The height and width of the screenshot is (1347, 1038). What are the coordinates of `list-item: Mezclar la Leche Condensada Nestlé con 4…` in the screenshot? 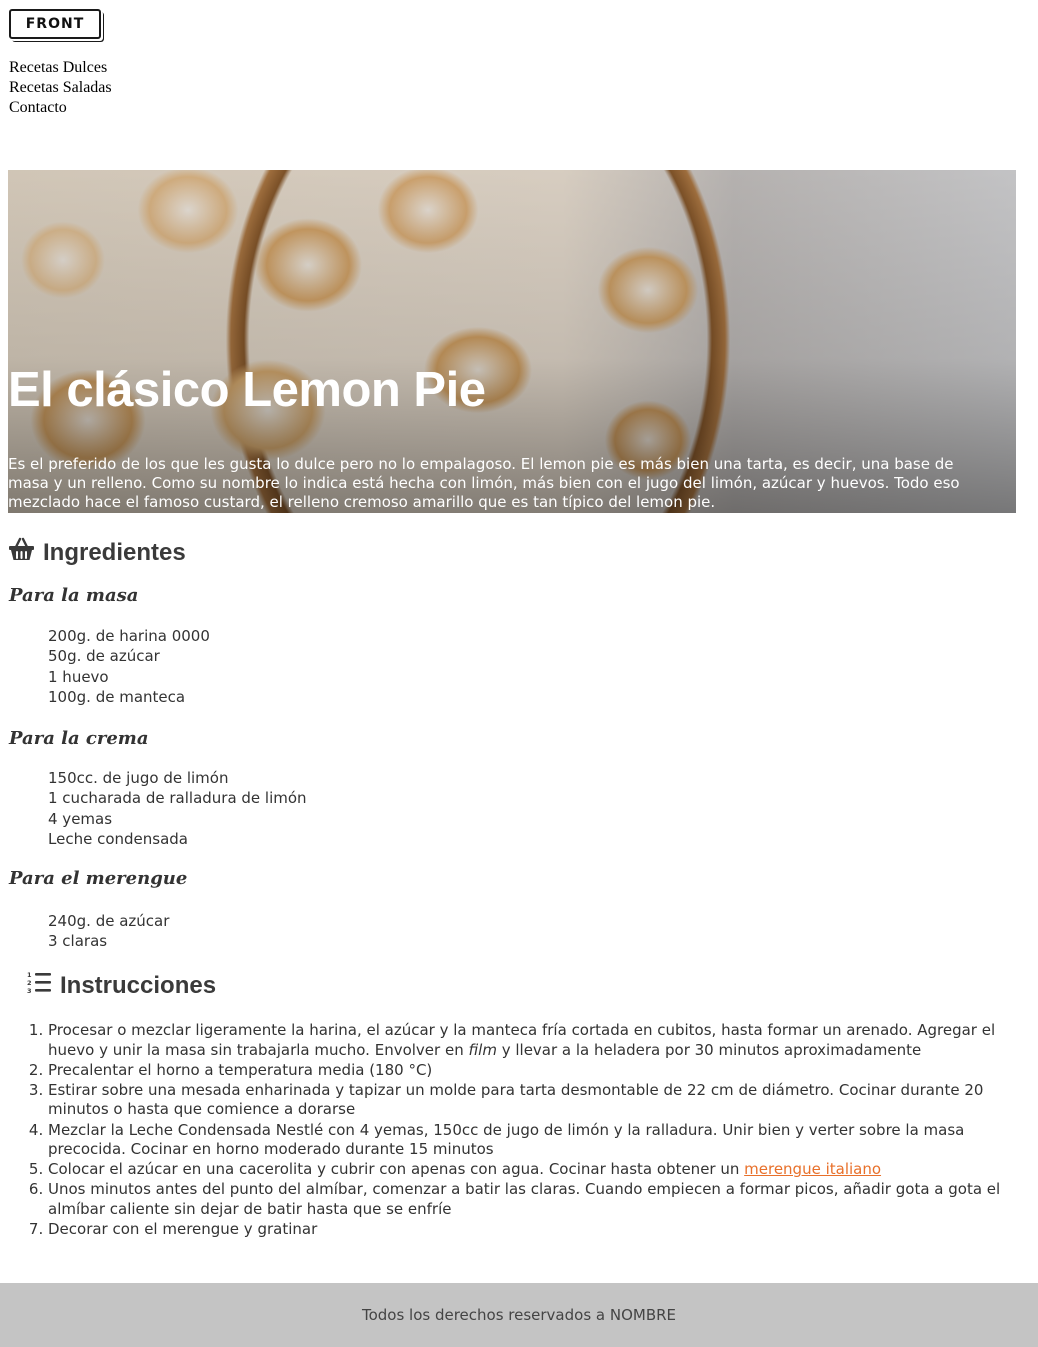 It's located at (530, 1140).